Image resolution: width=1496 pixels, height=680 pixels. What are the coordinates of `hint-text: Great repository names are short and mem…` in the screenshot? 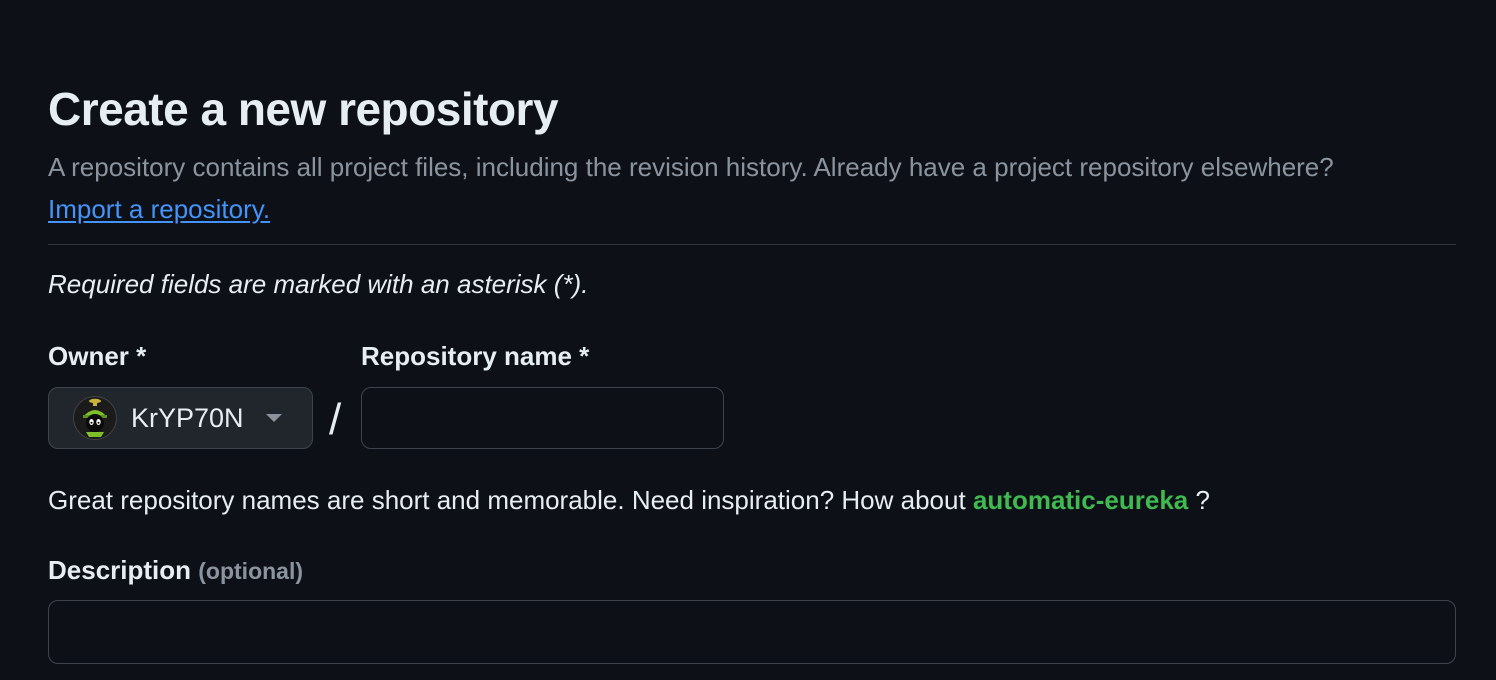 It's located at (507, 500).